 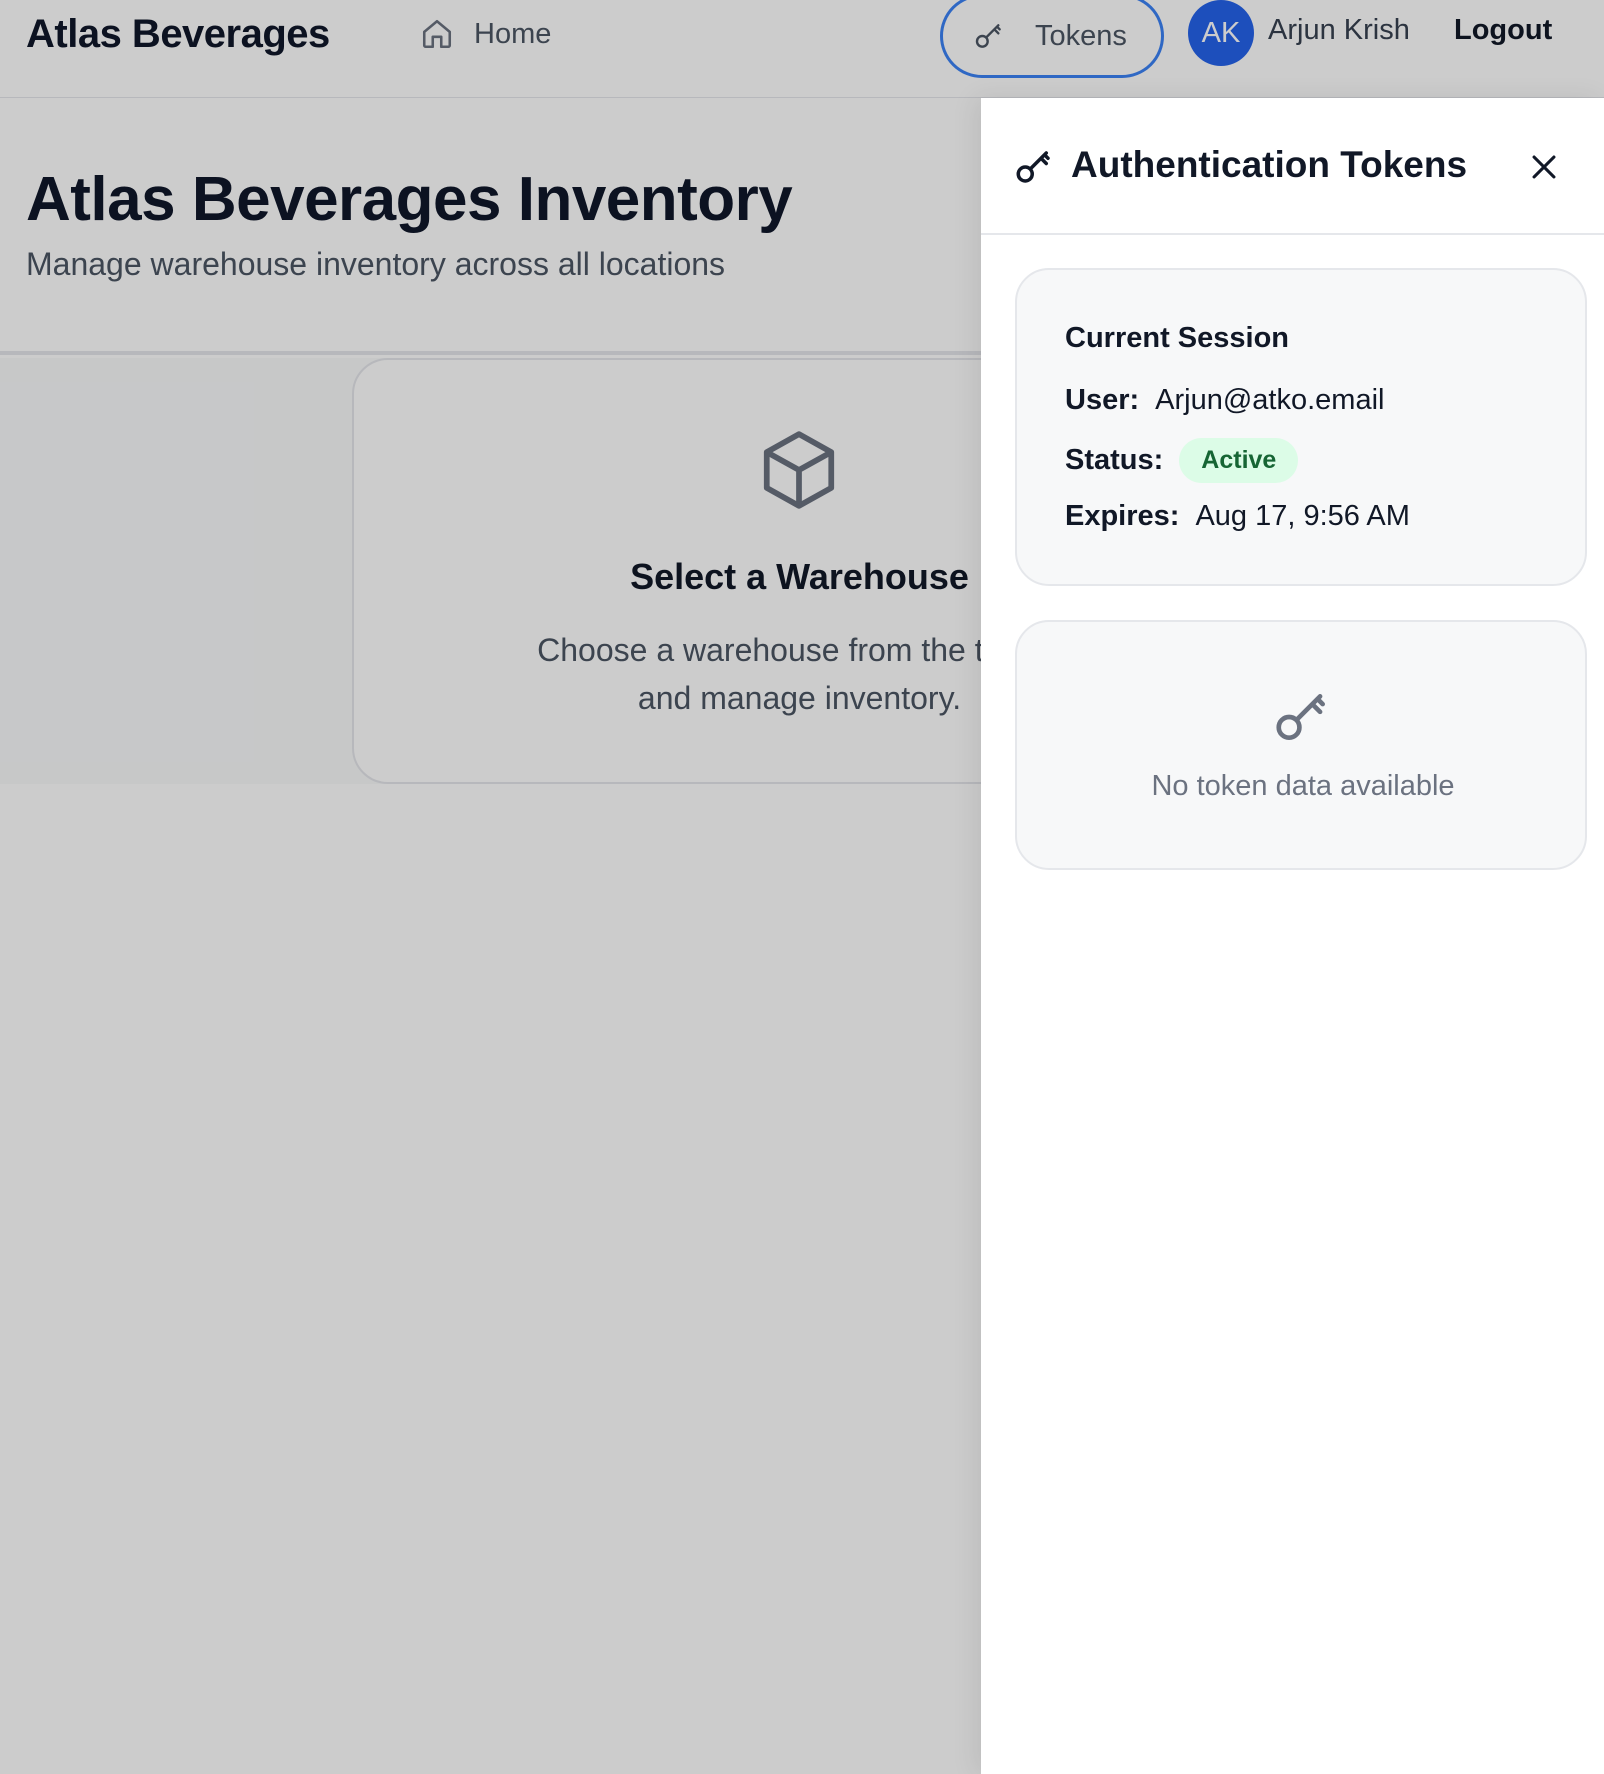 What do you see at coordinates (1270, 400) in the screenshot?
I see `session-user-value: Arjun@atko.email` at bounding box center [1270, 400].